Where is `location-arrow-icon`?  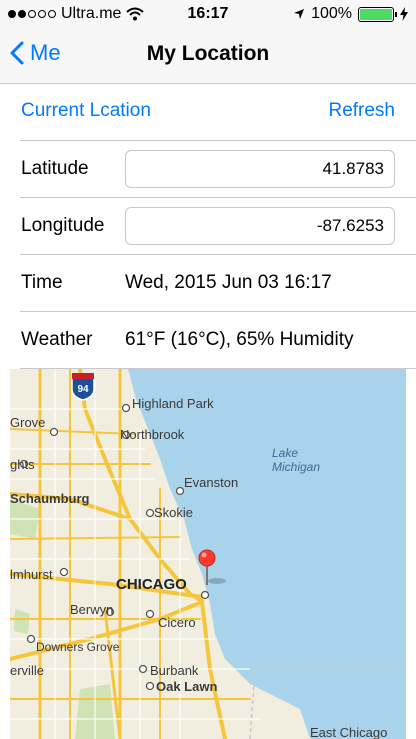
location-arrow-icon is located at coordinates (299, 14).